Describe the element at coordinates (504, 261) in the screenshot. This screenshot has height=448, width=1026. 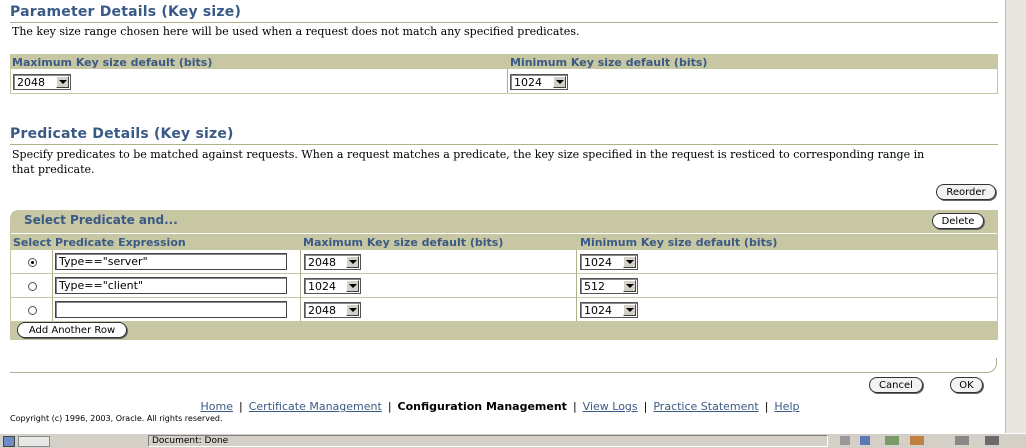
I see `table-row: Type=="server" 2048 1024` at that location.